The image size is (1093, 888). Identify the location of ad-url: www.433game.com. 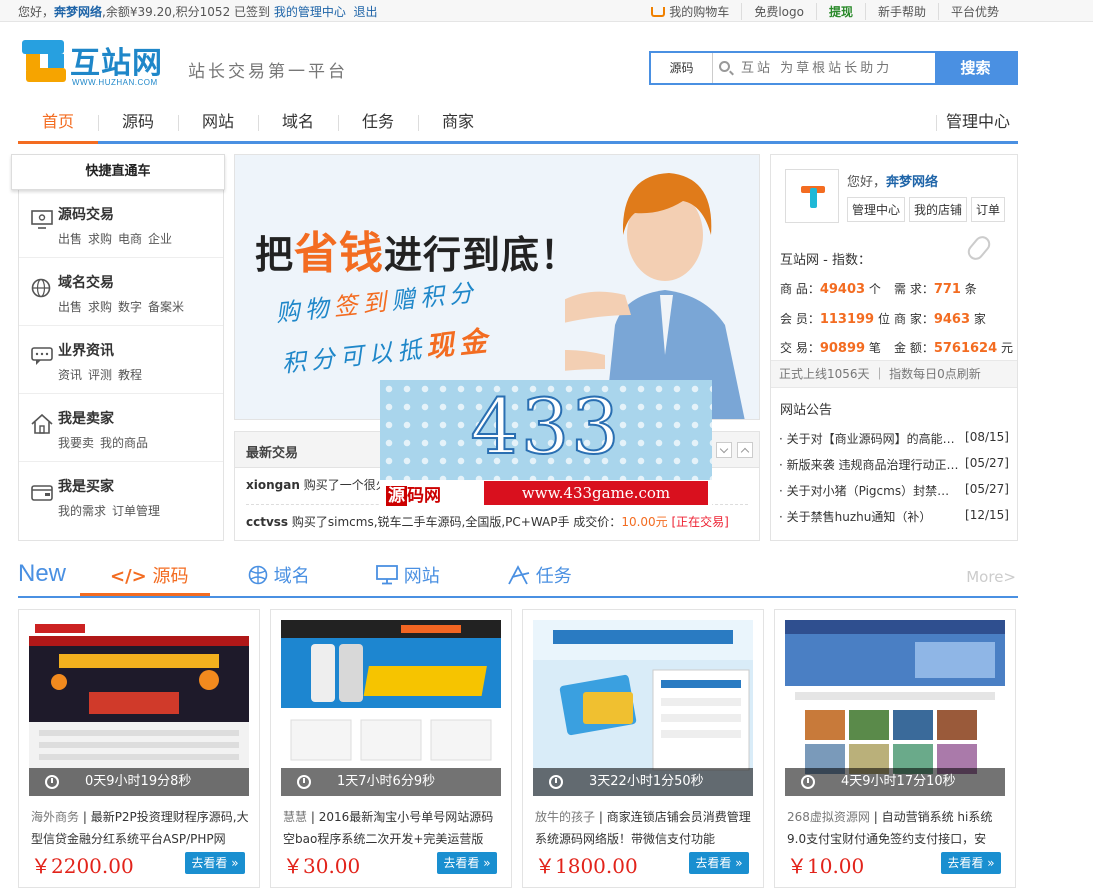
(596, 493).